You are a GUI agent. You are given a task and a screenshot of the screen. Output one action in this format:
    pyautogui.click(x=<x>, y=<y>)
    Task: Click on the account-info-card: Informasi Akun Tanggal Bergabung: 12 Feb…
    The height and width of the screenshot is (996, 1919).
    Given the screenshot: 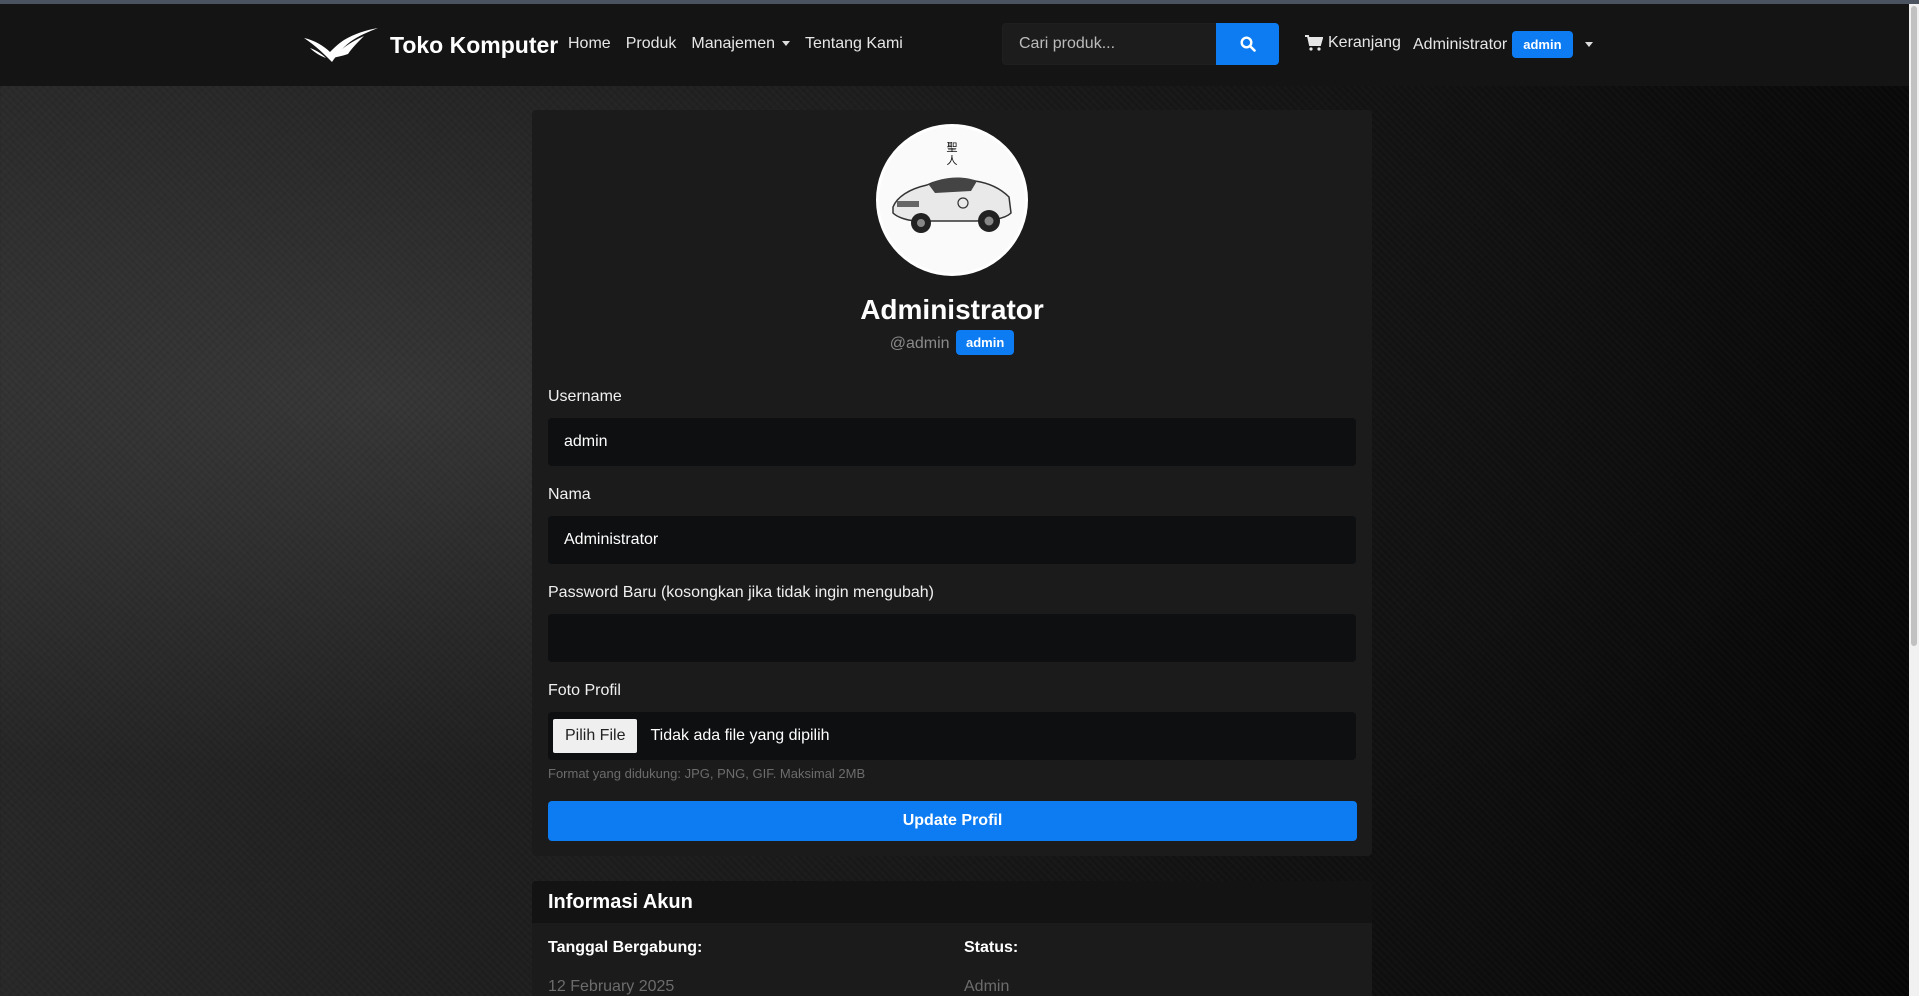 What is the action you would take?
    pyautogui.click(x=952, y=938)
    